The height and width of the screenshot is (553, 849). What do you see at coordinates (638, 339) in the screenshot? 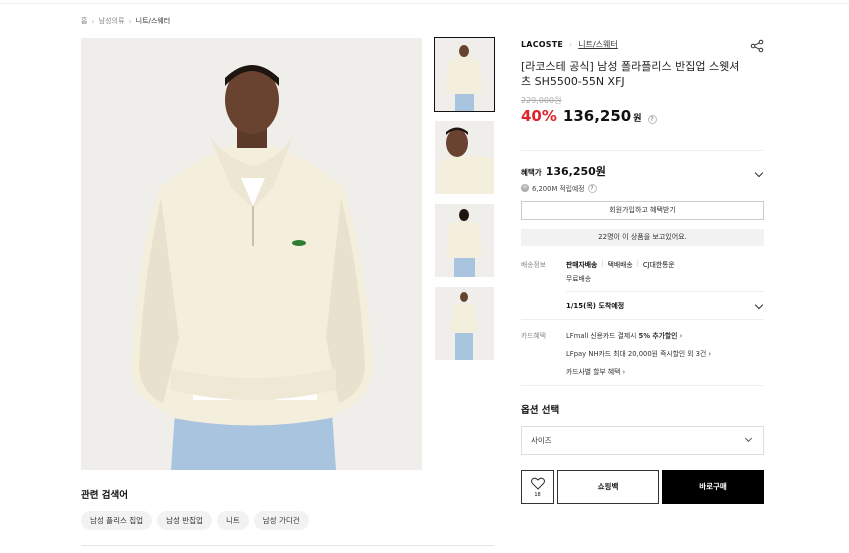
I see `card-benefit-1: LFmall 신용카드 결제시 5% 추가할인 ›` at bounding box center [638, 339].